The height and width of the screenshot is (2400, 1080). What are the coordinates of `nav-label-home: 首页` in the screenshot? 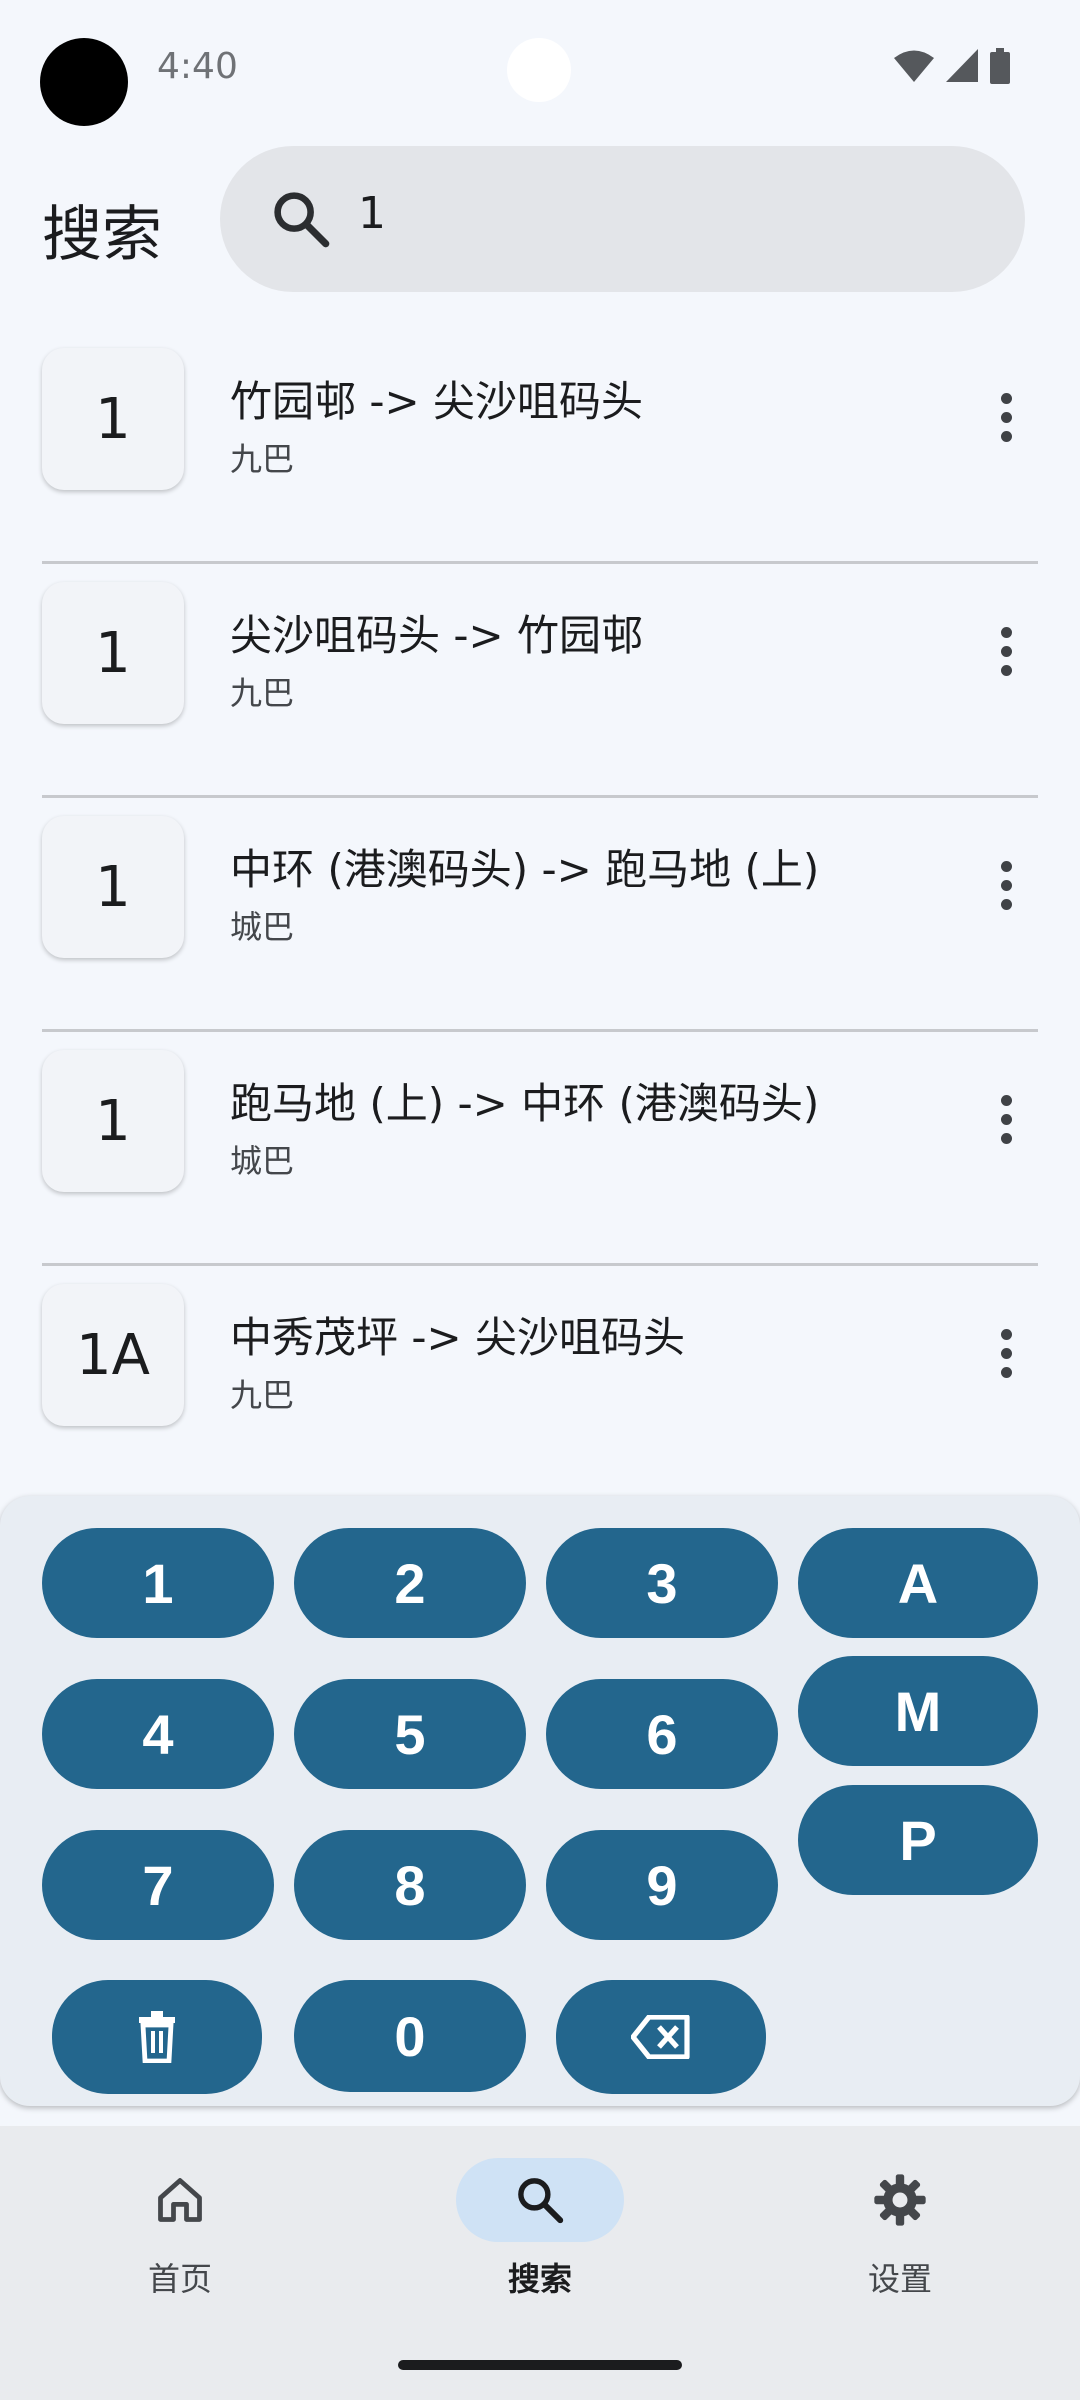 It's located at (179, 2279).